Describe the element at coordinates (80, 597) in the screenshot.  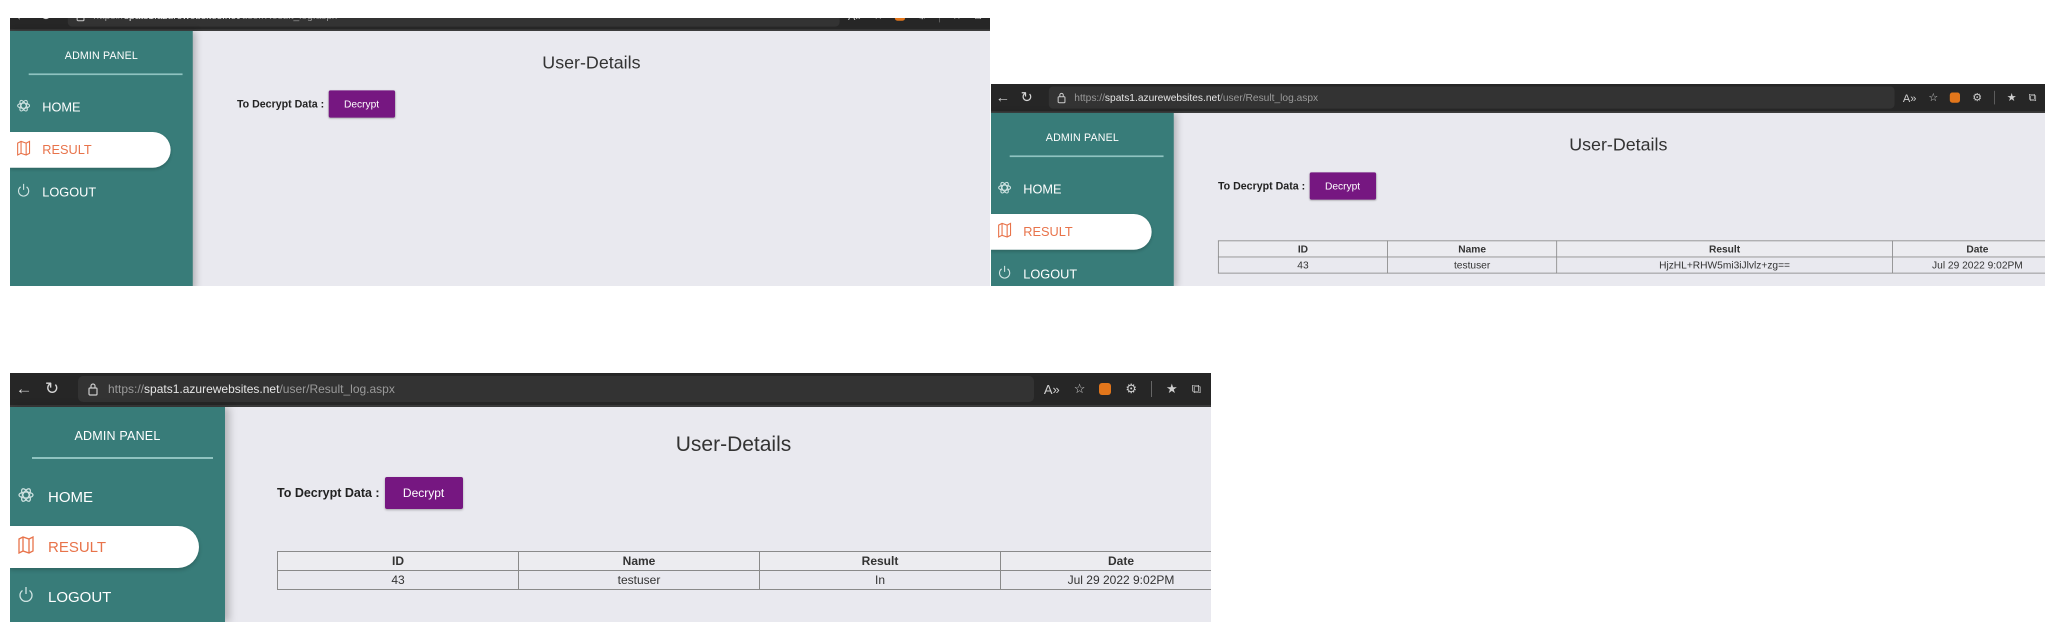
I see `sidebar-item-label: LOGOUT` at that location.